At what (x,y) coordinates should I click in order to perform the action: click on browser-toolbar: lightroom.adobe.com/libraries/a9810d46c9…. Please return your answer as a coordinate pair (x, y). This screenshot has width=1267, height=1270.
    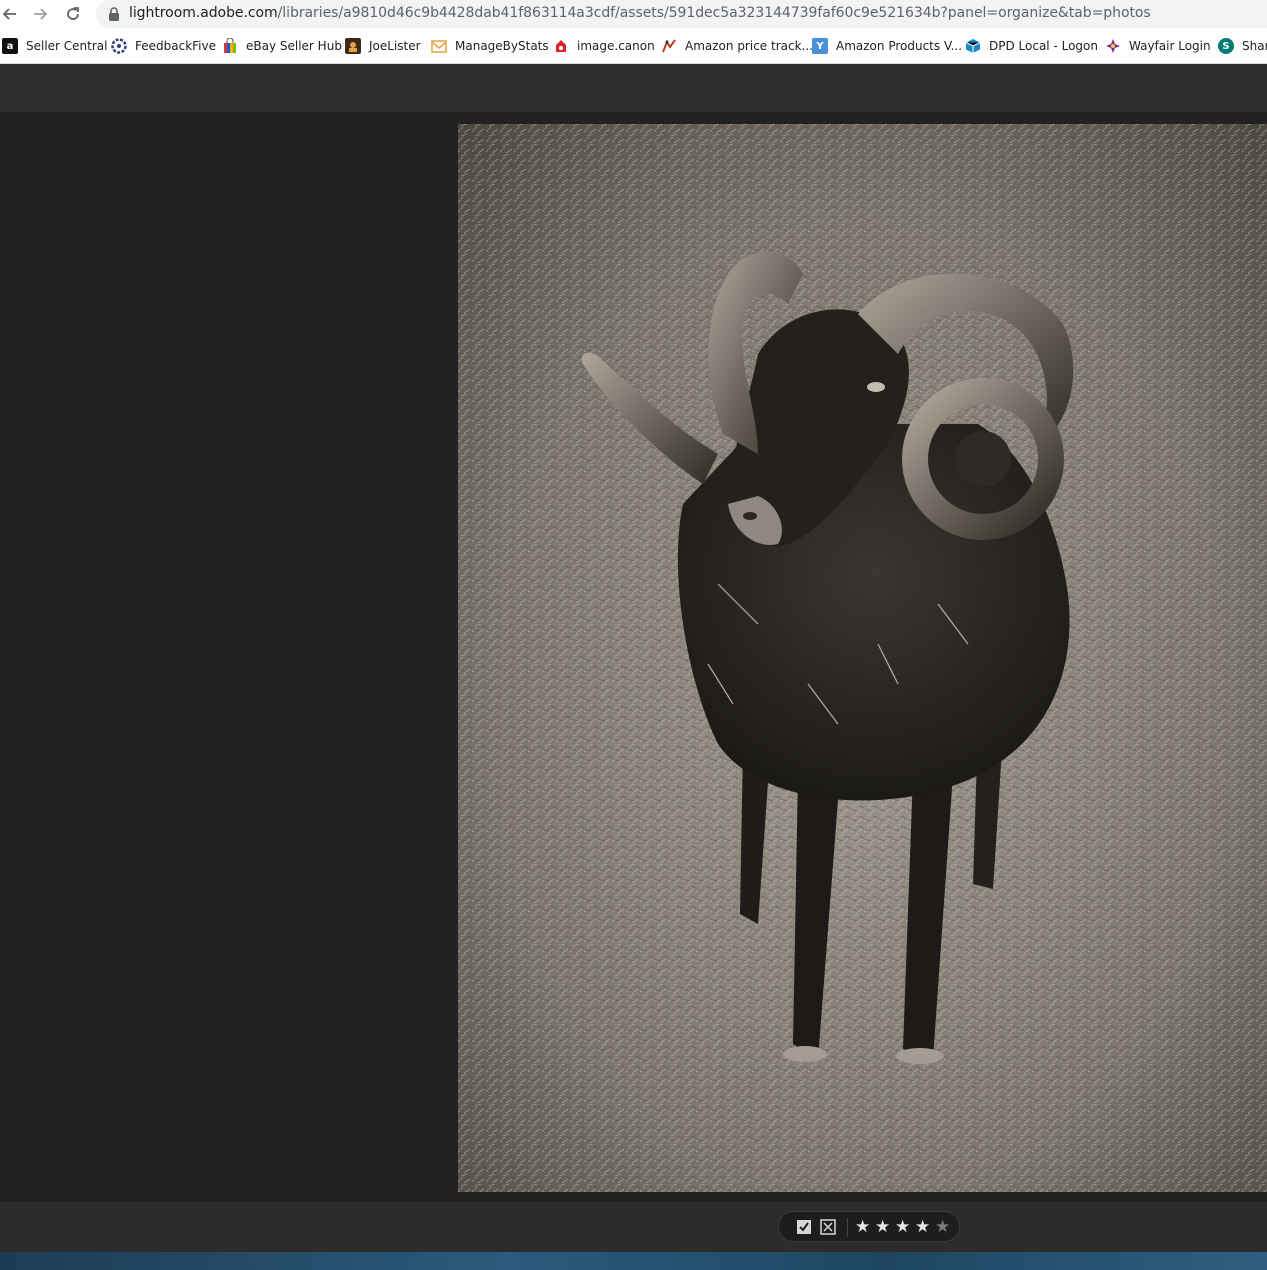
    Looking at the image, I should click on (633, 14).